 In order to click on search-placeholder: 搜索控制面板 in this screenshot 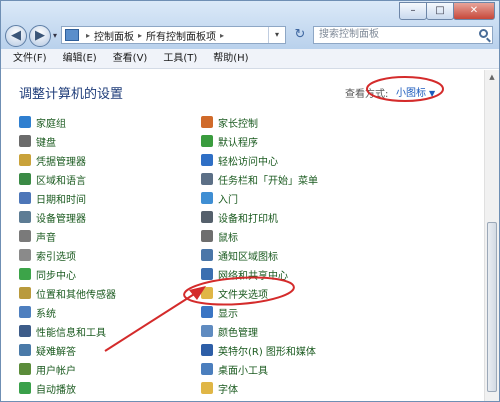, I will do `click(349, 34)`.